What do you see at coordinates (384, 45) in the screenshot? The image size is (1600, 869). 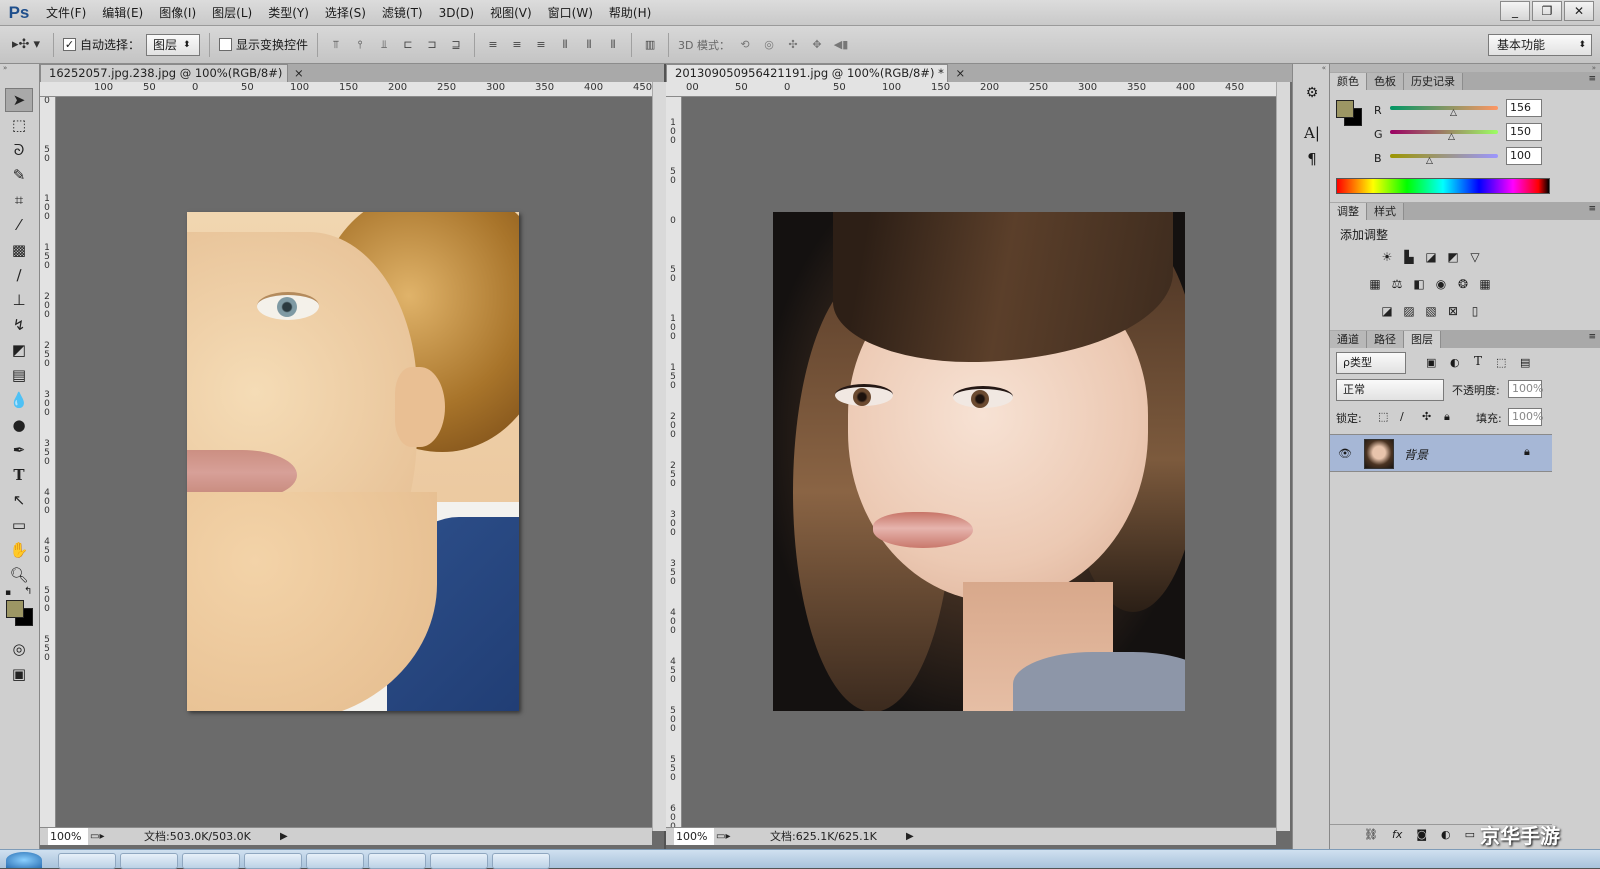 I see `align-bottom-icon: ⫫` at bounding box center [384, 45].